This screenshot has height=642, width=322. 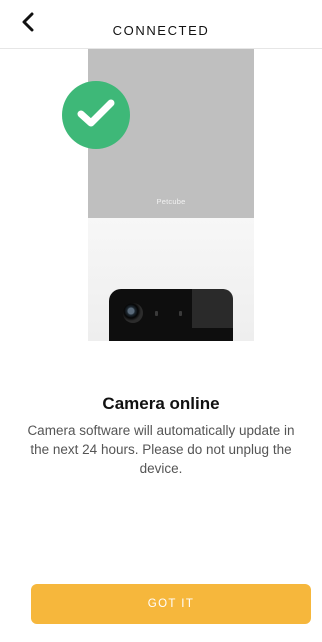 I want to click on camera-window, so click(x=212, y=308).